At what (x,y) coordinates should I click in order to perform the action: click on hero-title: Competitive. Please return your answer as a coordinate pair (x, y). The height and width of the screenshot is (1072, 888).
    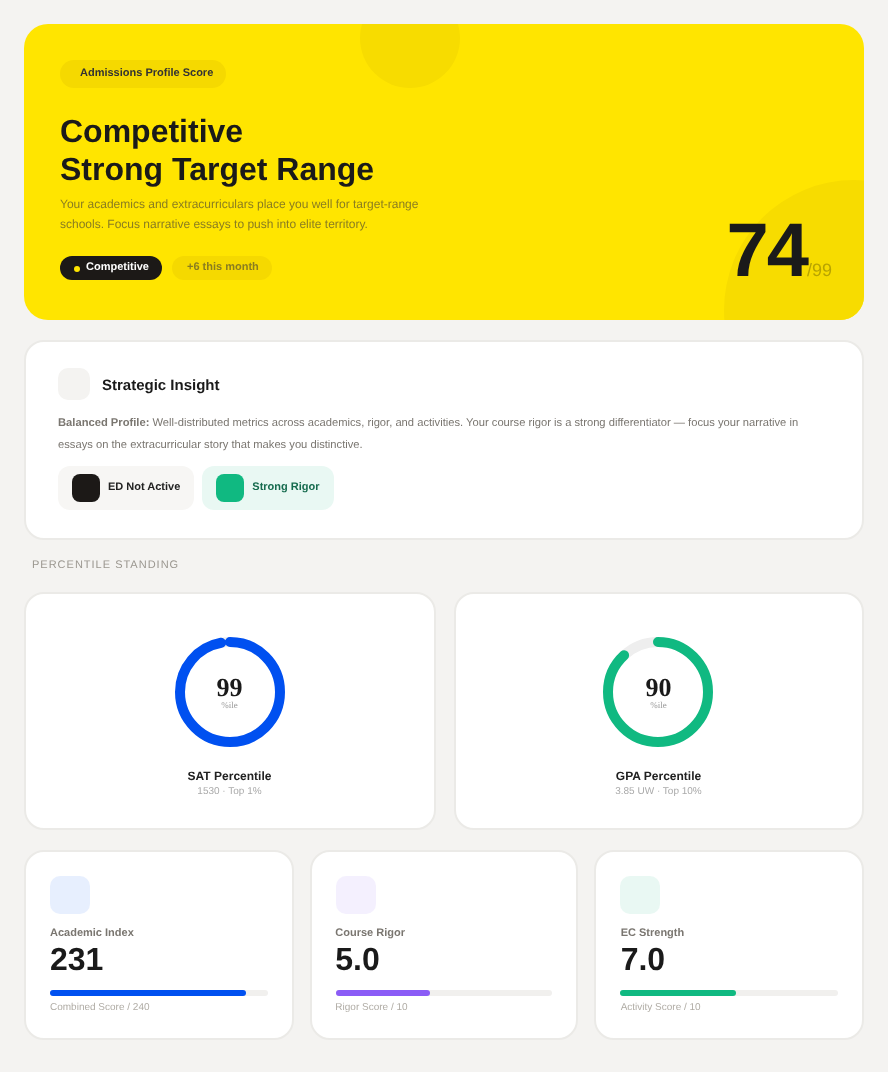
    Looking at the image, I should click on (153, 133).